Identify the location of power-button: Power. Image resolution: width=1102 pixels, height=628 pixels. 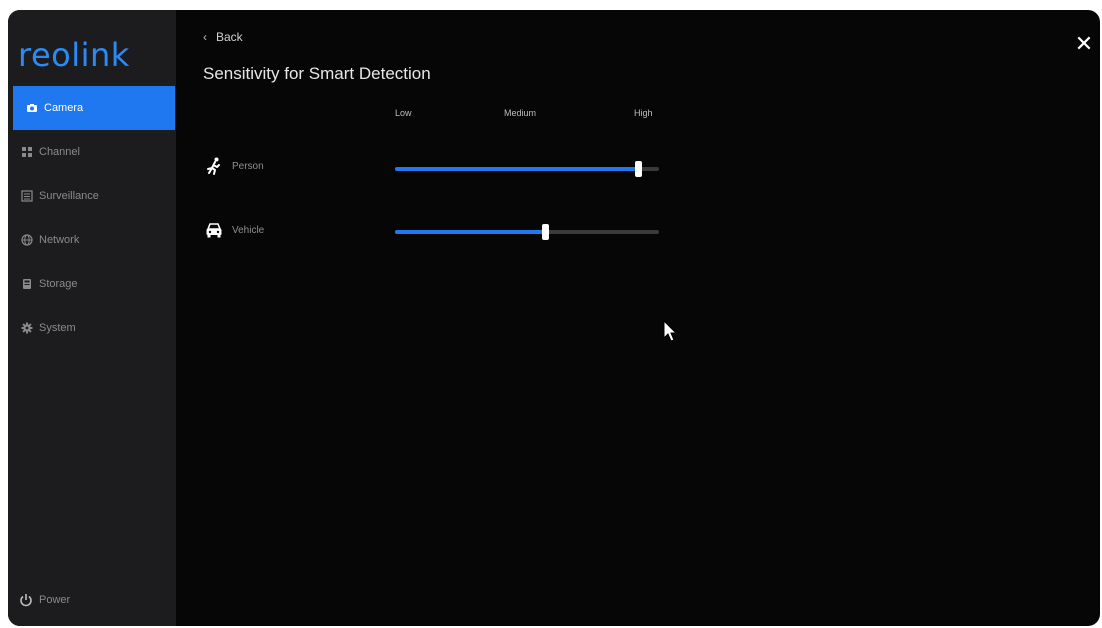
(44, 600).